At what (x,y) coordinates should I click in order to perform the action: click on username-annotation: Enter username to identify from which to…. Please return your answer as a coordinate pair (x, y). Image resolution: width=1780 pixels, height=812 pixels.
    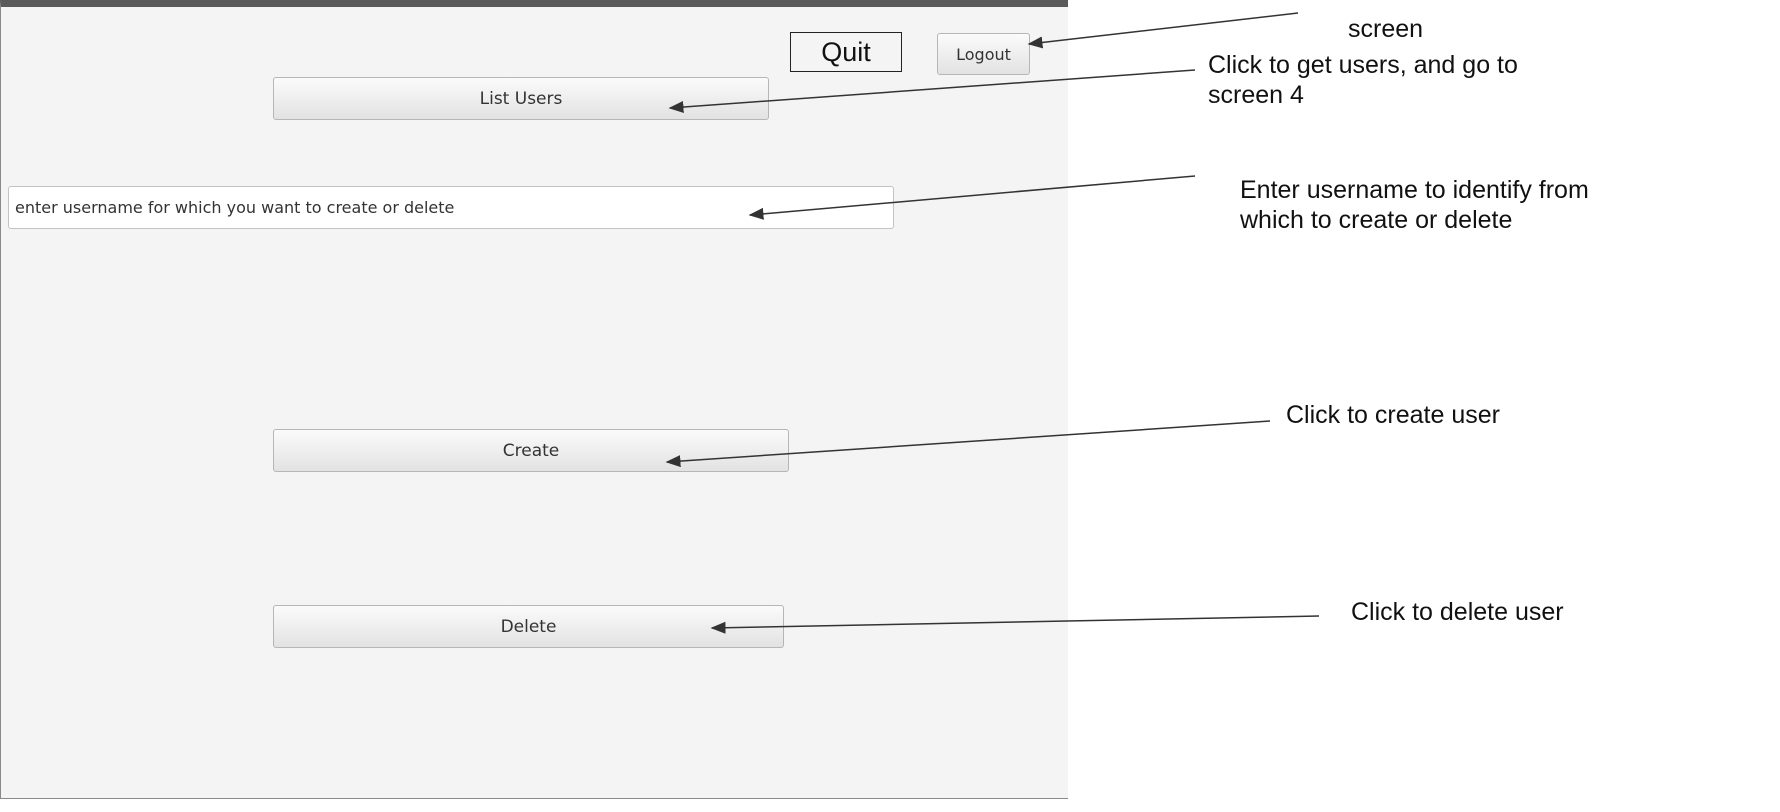
    Looking at the image, I should click on (1414, 205).